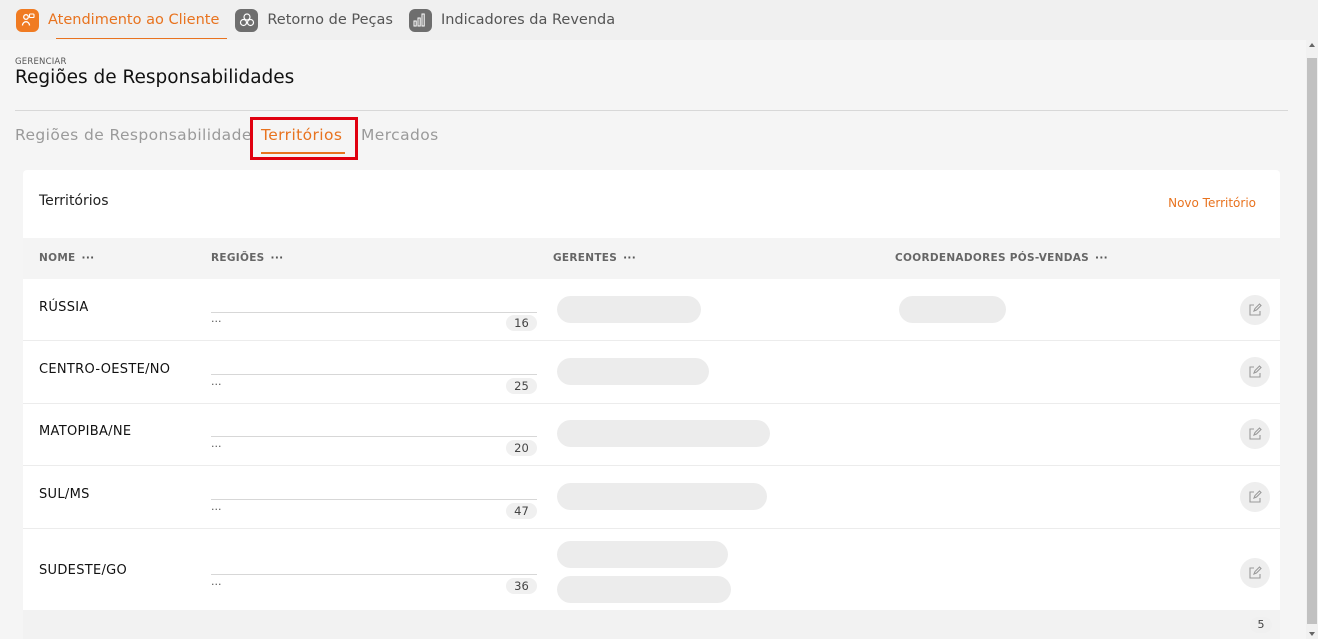 This screenshot has height=639, width=1318. I want to click on scroll-up-icon, so click(1312, 45).